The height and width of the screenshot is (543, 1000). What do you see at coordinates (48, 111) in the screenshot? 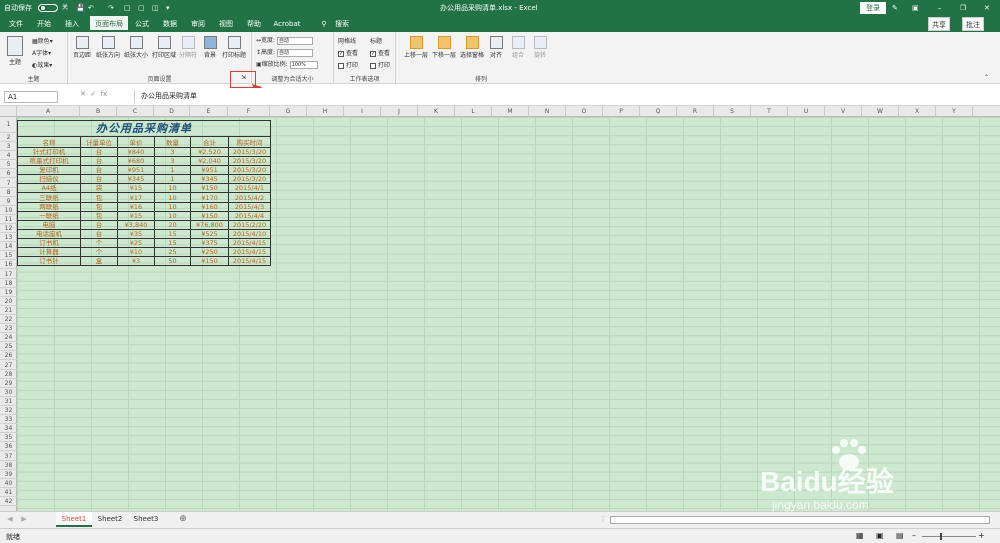
I see `column-header: A` at bounding box center [48, 111].